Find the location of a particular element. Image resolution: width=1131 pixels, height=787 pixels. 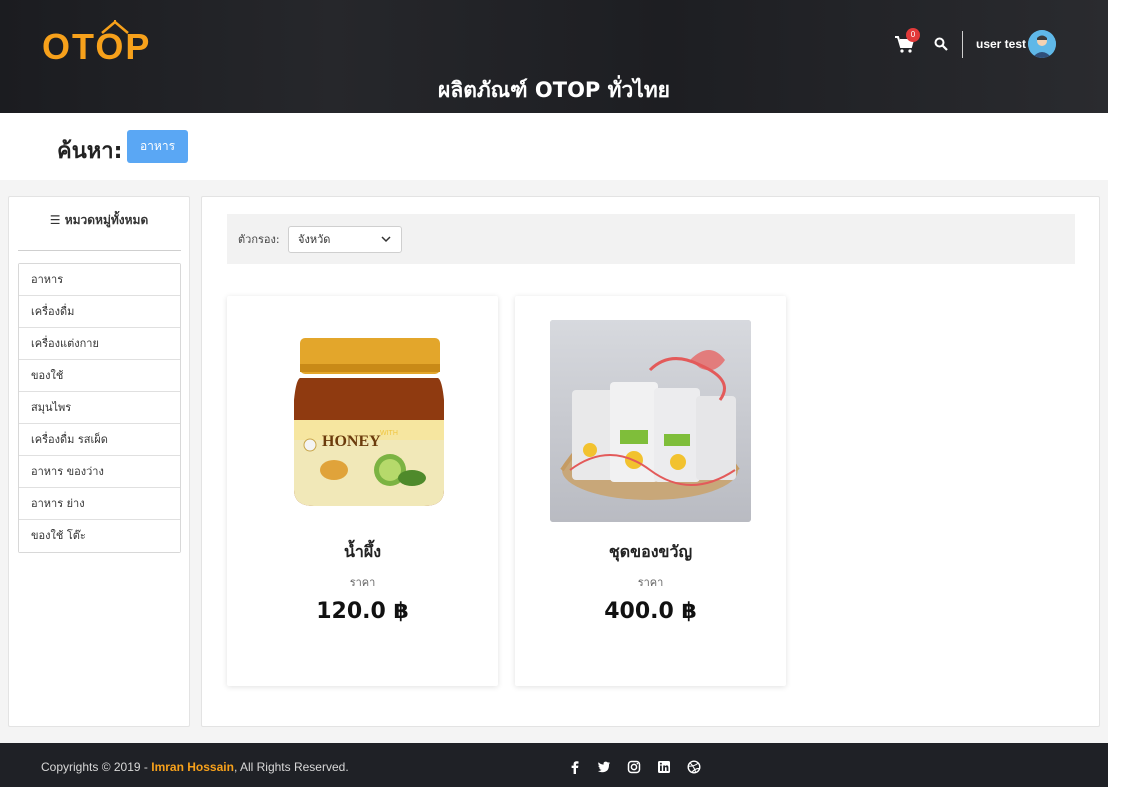

user-name: user test is located at coordinates (1001, 44).